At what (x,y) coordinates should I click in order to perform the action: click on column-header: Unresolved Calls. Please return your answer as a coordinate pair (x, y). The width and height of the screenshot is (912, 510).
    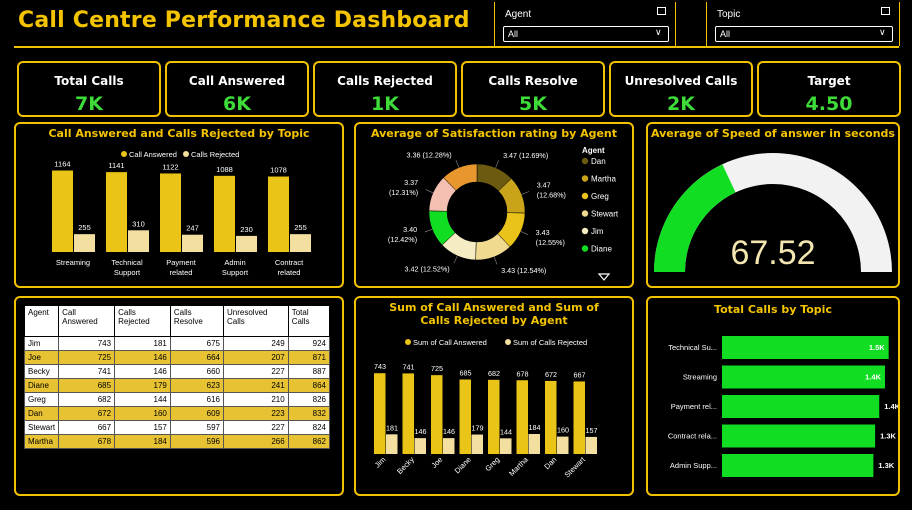
    Looking at the image, I should click on (256, 321).